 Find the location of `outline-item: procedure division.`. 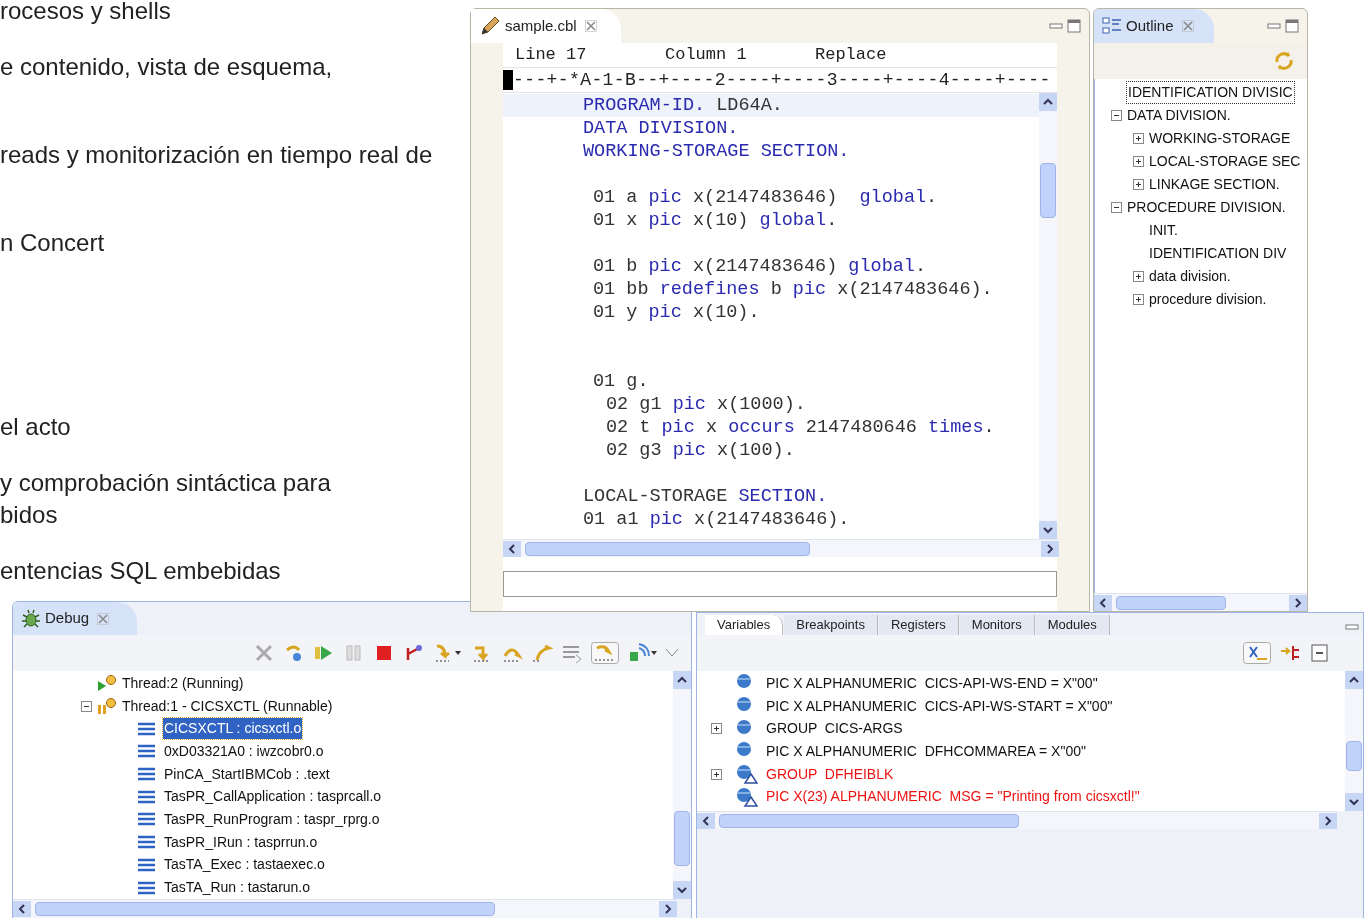

outline-item: procedure division. is located at coordinates (1208, 299).